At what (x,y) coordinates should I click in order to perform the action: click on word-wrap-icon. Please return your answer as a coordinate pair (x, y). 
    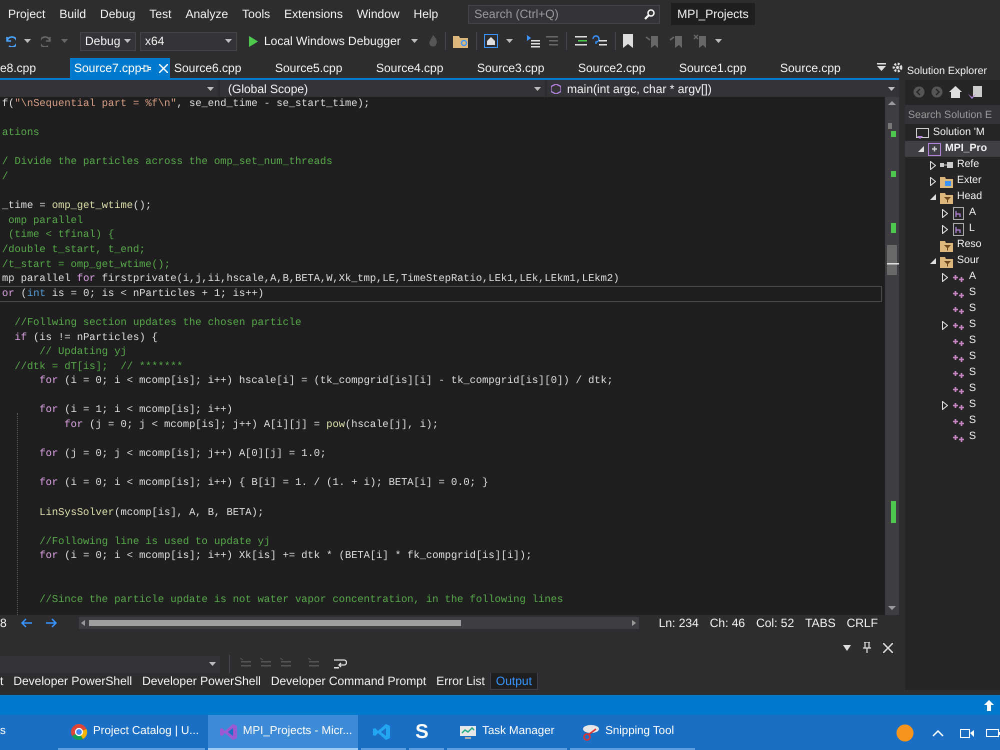
    Looking at the image, I should click on (340, 664).